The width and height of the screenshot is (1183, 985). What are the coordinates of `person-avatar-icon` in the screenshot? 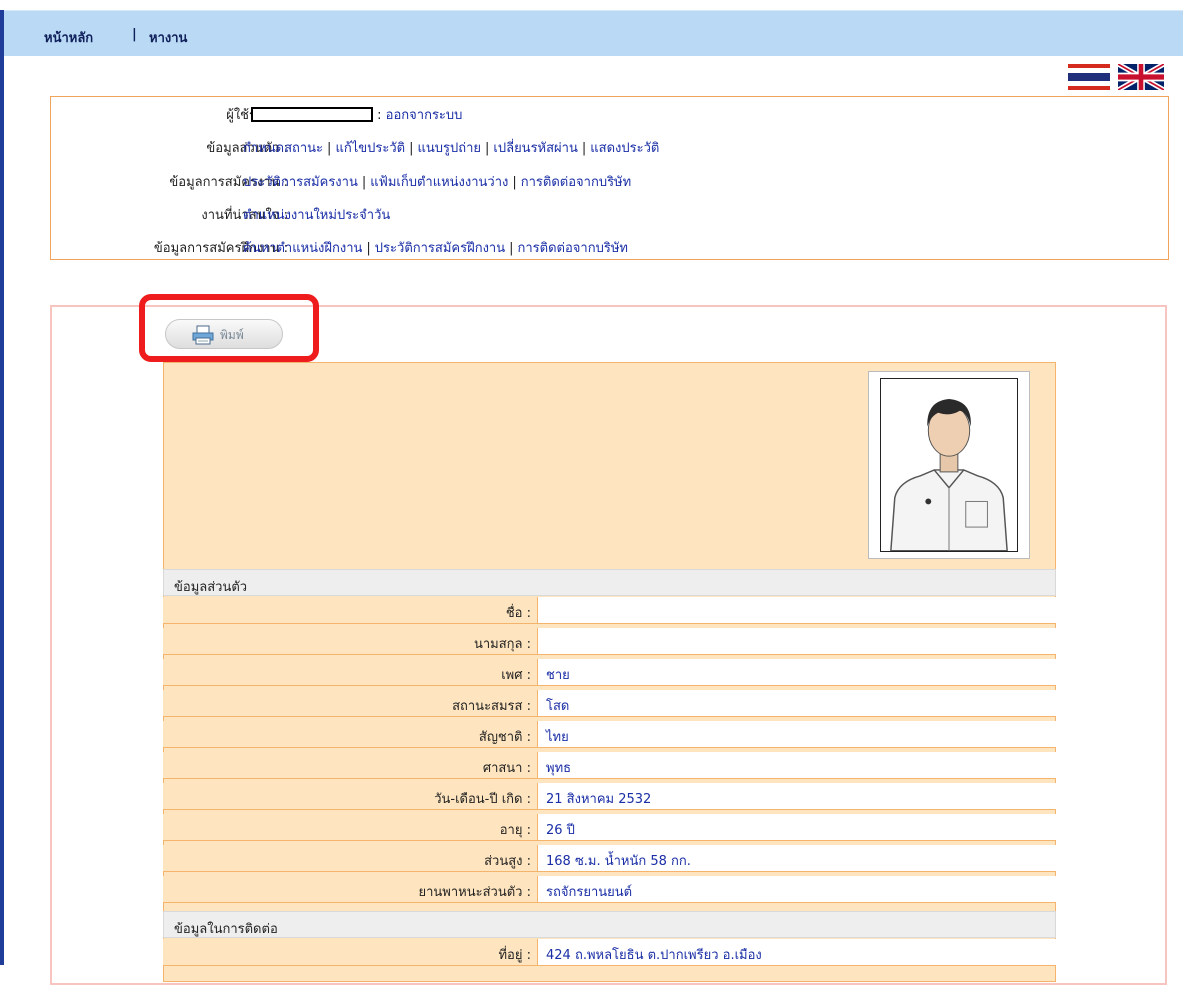 It's located at (949, 465).